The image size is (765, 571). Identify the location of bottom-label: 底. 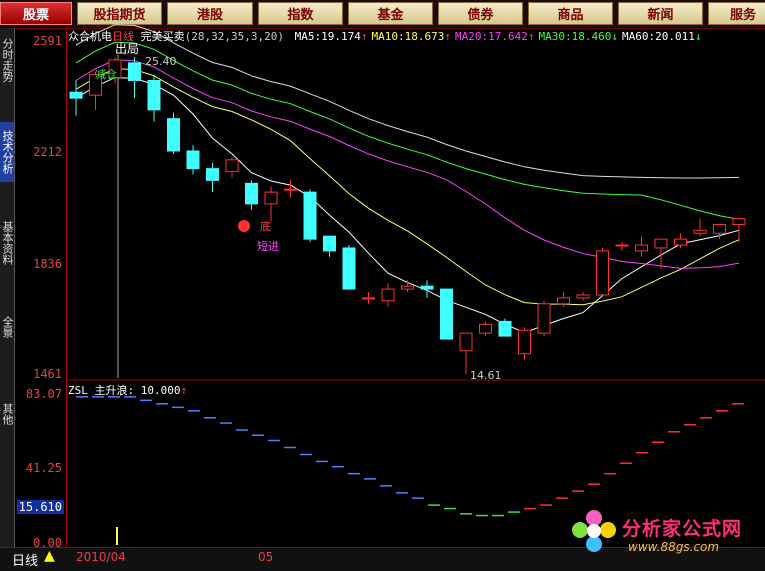
(265, 226).